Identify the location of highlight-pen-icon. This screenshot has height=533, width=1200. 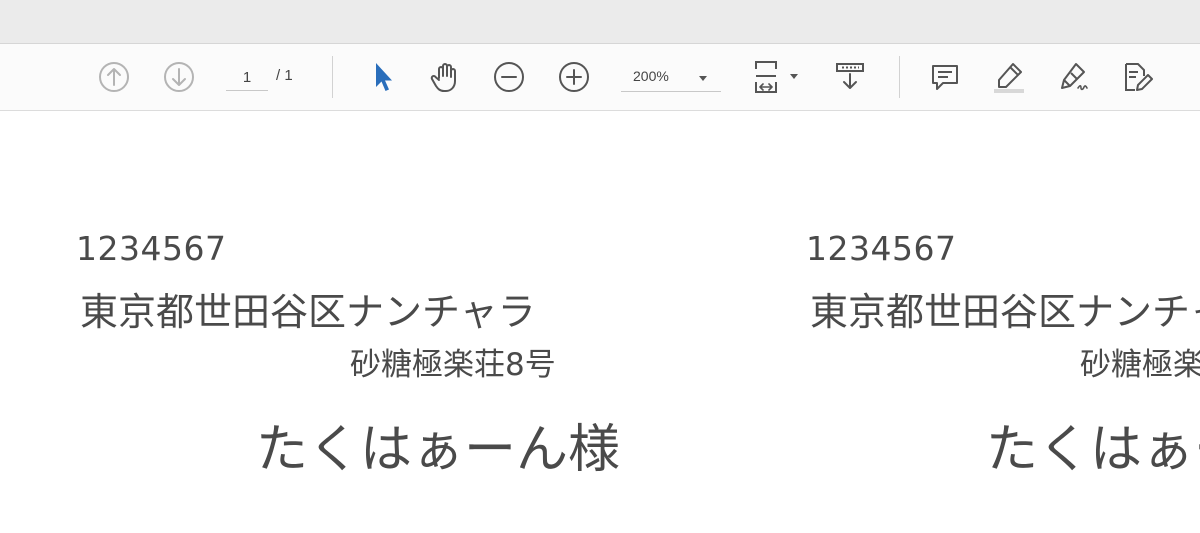
(1009, 78).